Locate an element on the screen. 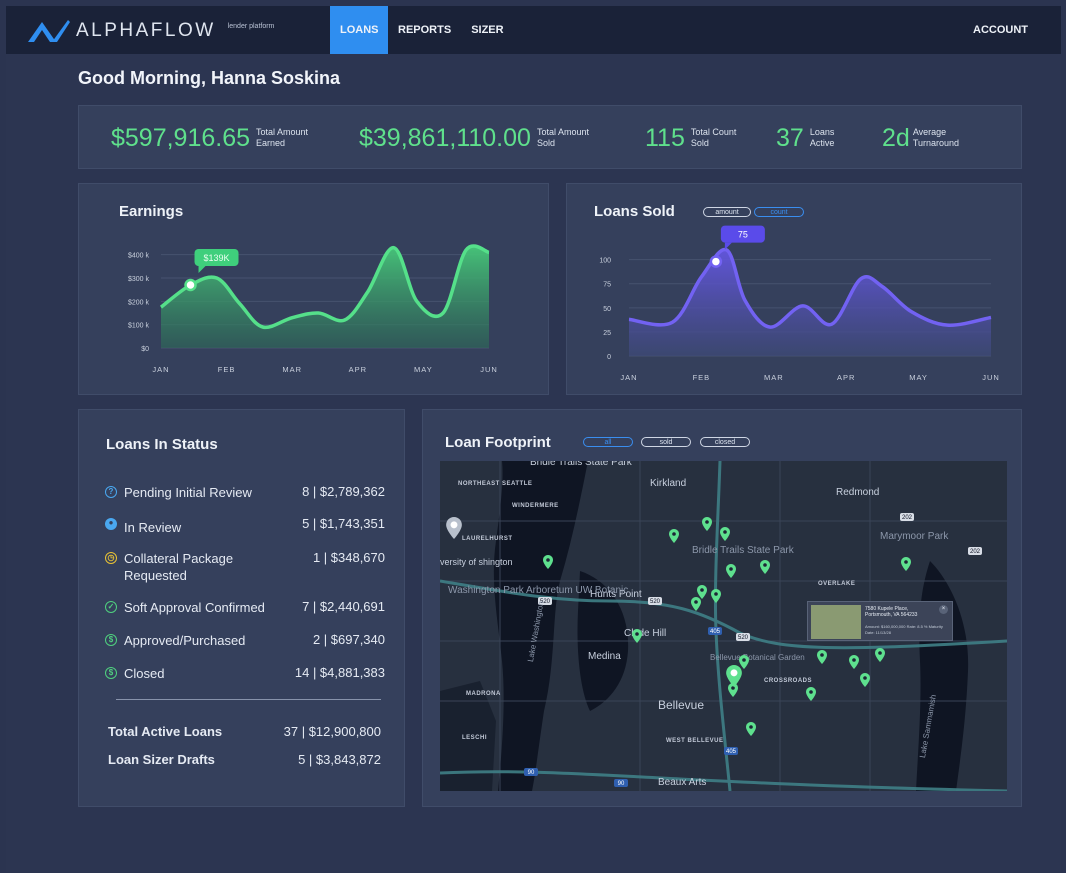 The width and height of the screenshot is (1066, 873). status-value: 5 | $1,743,351 is located at coordinates (343, 523).